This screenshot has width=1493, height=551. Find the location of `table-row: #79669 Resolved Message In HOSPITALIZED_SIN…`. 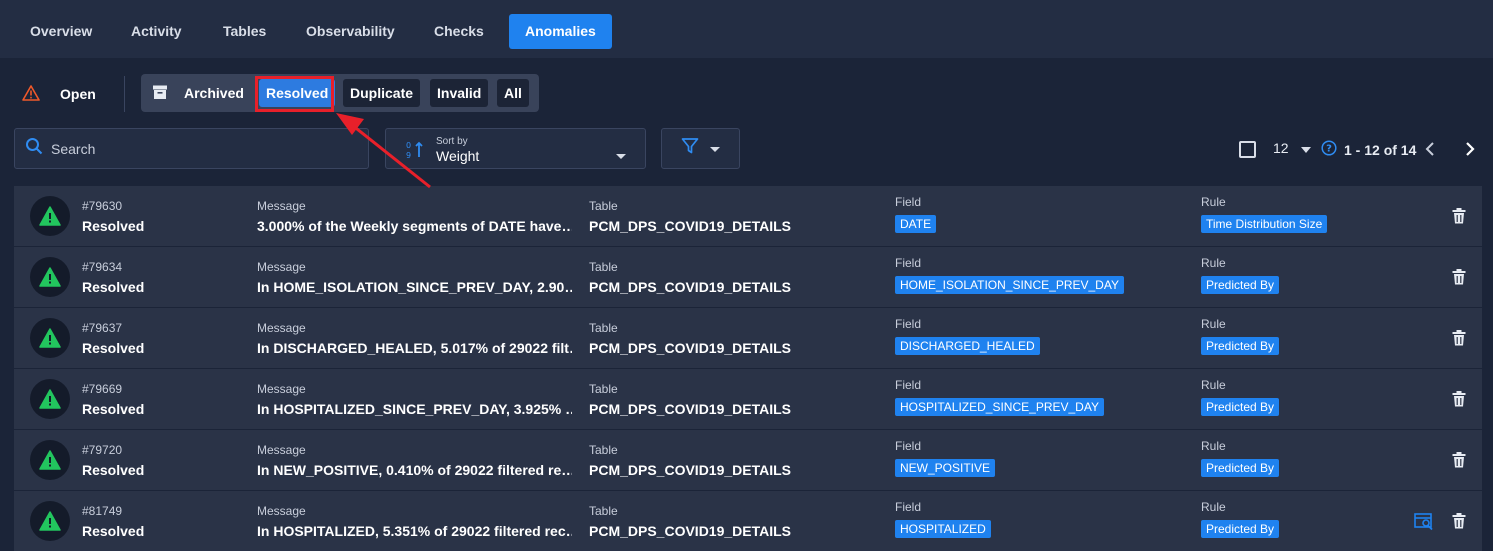

table-row: #79669 Resolved Message In HOSPITALIZED_SIN… is located at coordinates (748, 399).